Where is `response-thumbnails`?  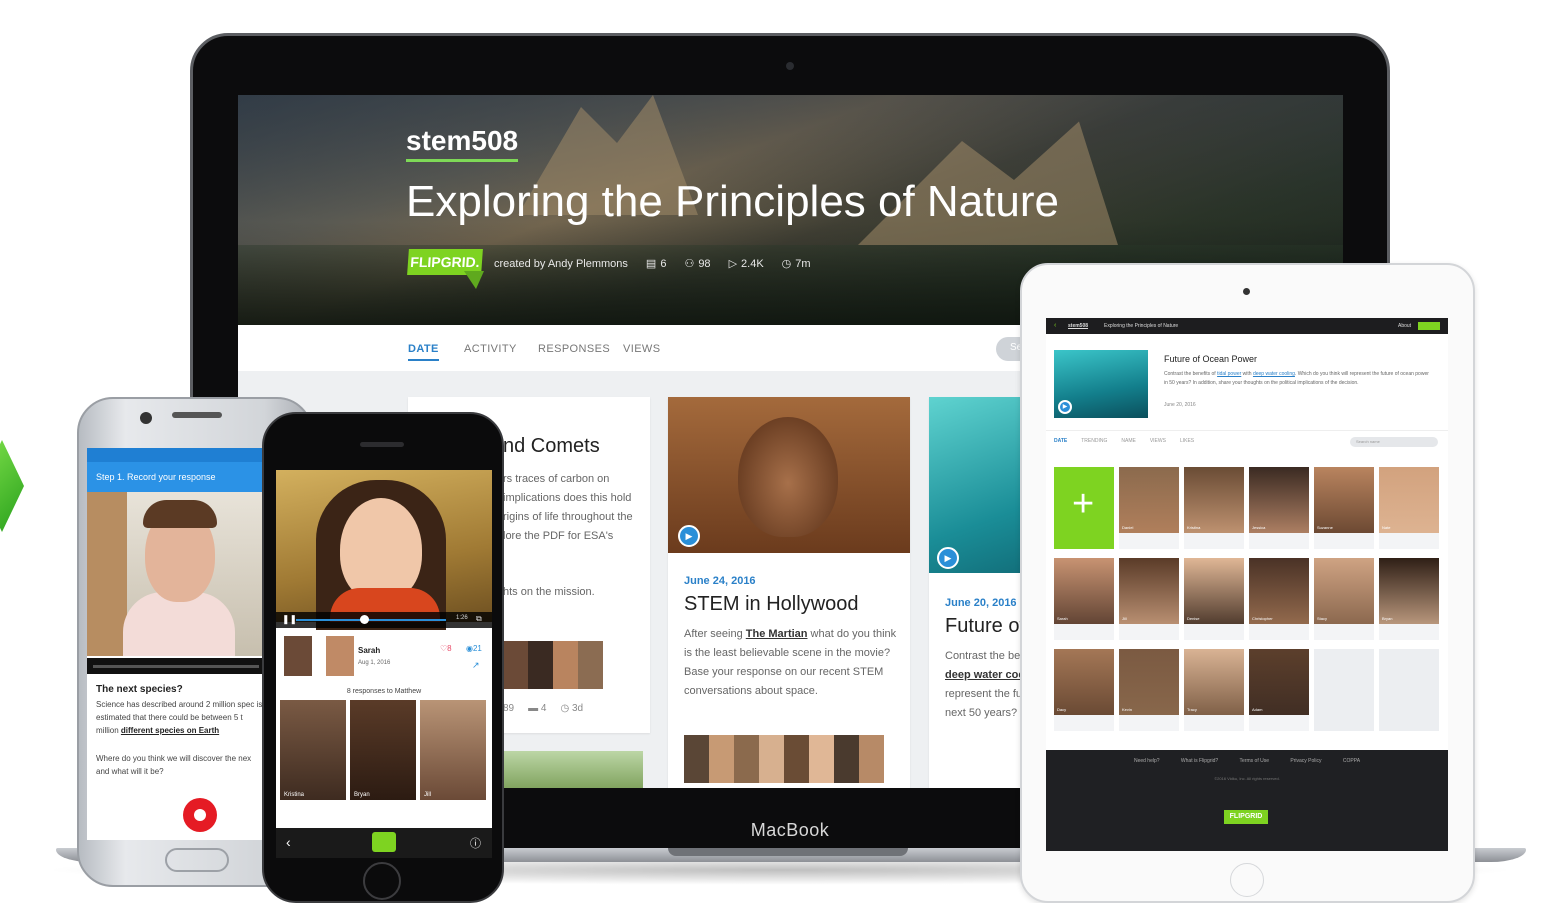 response-thumbnails is located at coordinates (553, 665).